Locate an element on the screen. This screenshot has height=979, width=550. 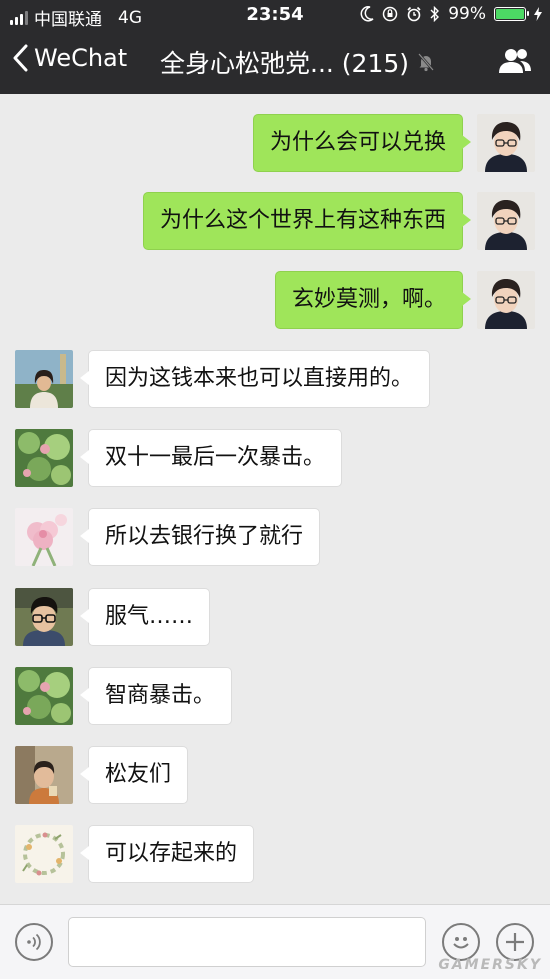
incoming-message-bubble: 双十一最后一次暴击。 is located at coordinates (211, 458).